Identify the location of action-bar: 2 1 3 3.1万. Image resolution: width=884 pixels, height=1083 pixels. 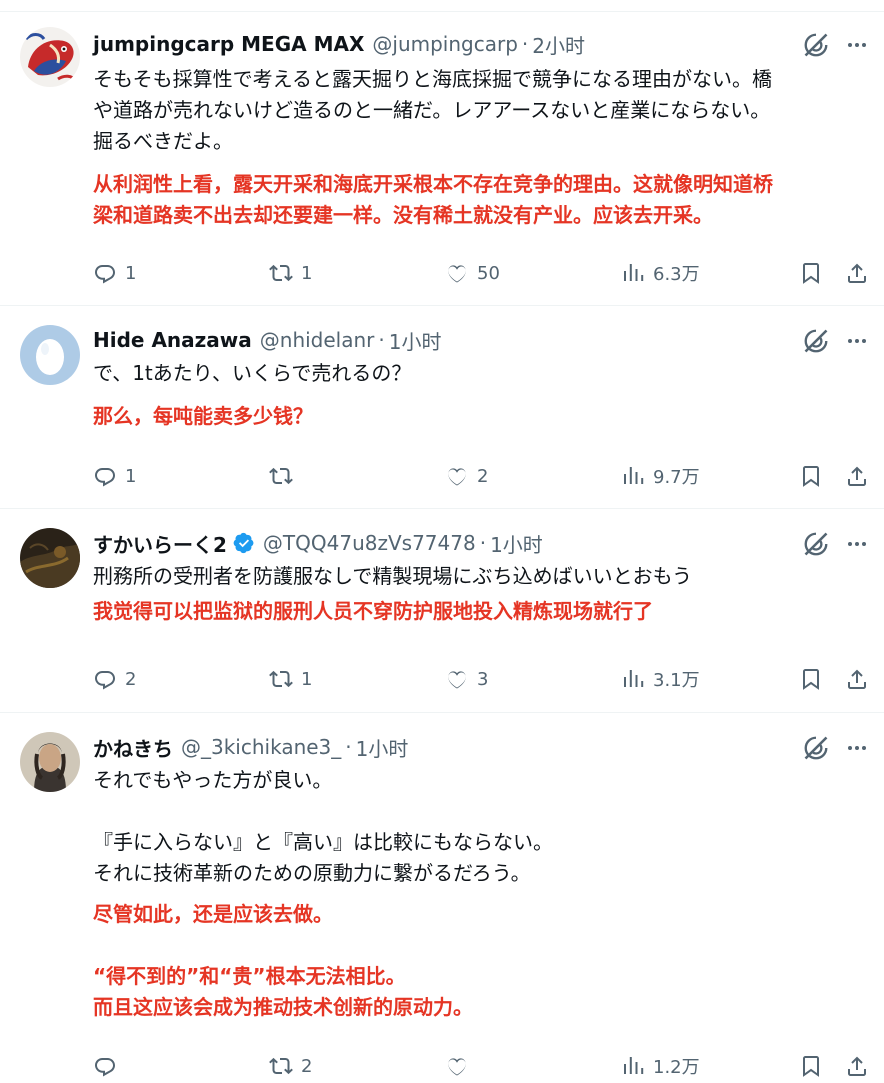
(483, 679).